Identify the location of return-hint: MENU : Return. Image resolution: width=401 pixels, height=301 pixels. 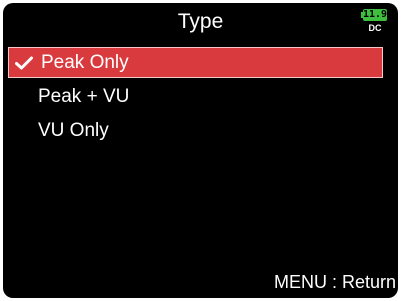
(334, 282).